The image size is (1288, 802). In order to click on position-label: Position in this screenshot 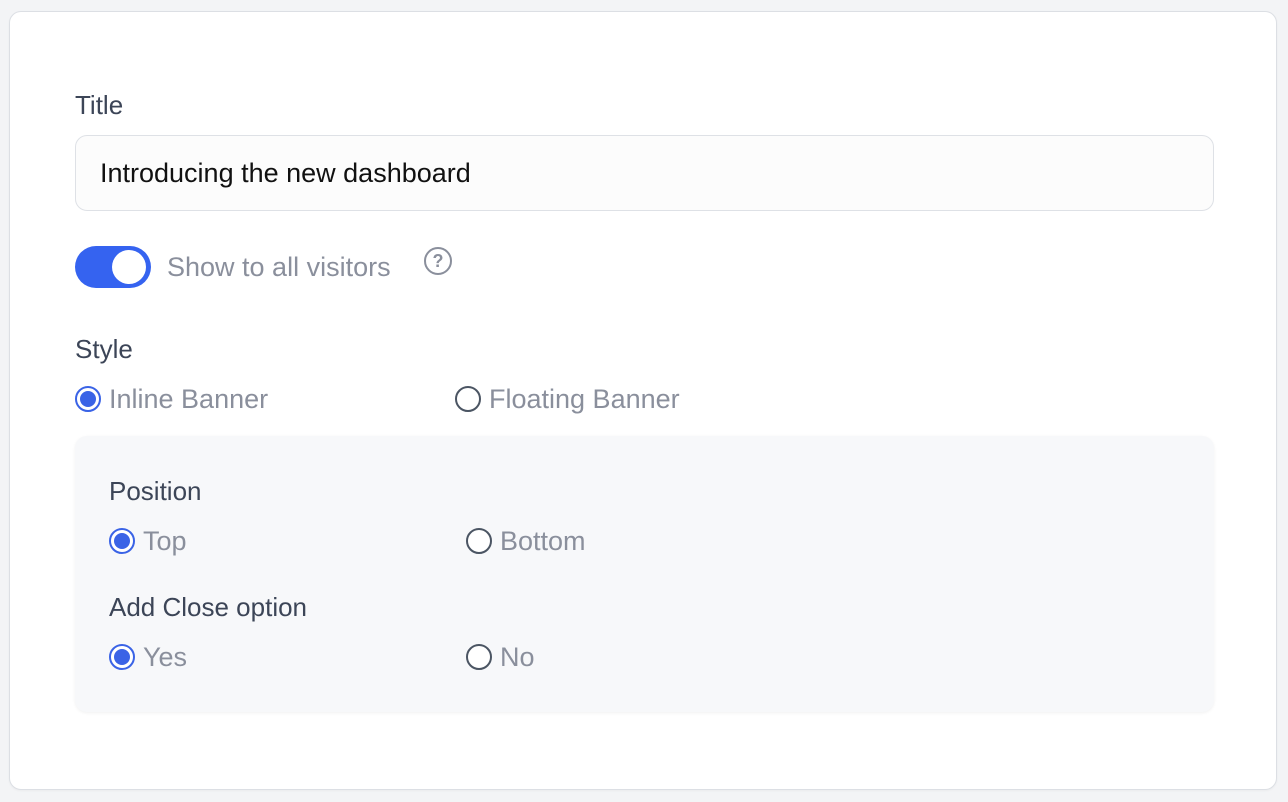, I will do `click(155, 491)`.